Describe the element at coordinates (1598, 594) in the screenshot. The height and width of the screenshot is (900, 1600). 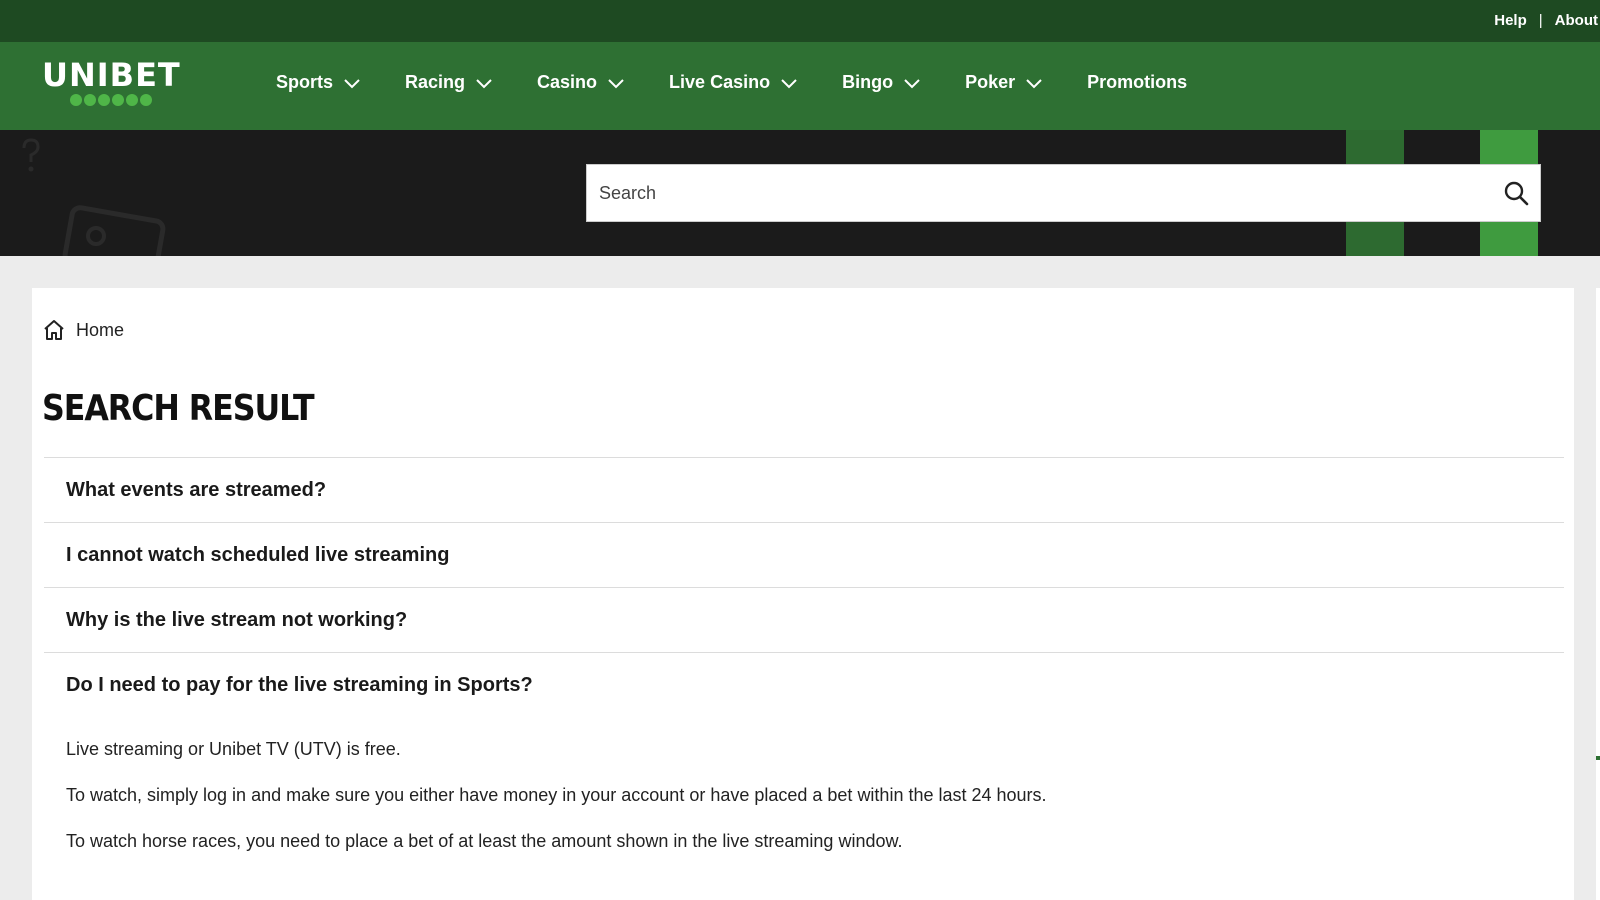
I see `side-panel-edge` at that location.